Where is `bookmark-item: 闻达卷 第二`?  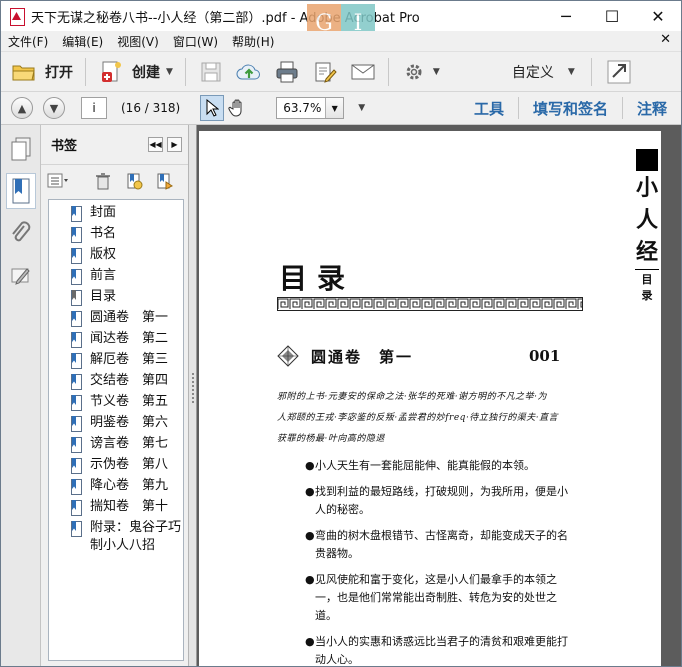 bookmark-item: 闻达卷 第二 is located at coordinates (116, 340).